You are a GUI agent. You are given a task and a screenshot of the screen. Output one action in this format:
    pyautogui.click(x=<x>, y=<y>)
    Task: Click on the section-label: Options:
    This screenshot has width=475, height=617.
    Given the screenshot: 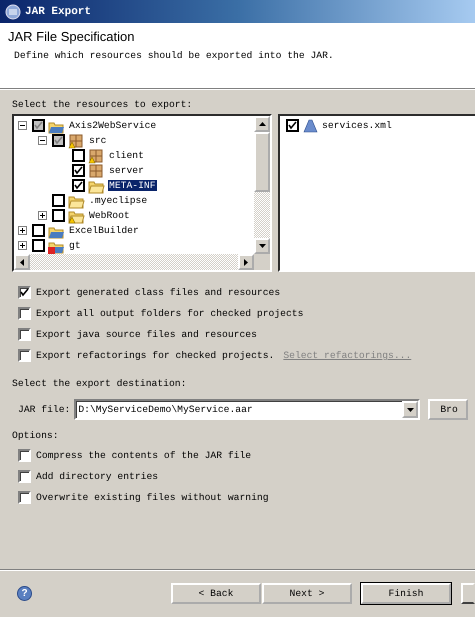 What is the action you would take?
    pyautogui.click(x=36, y=435)
    